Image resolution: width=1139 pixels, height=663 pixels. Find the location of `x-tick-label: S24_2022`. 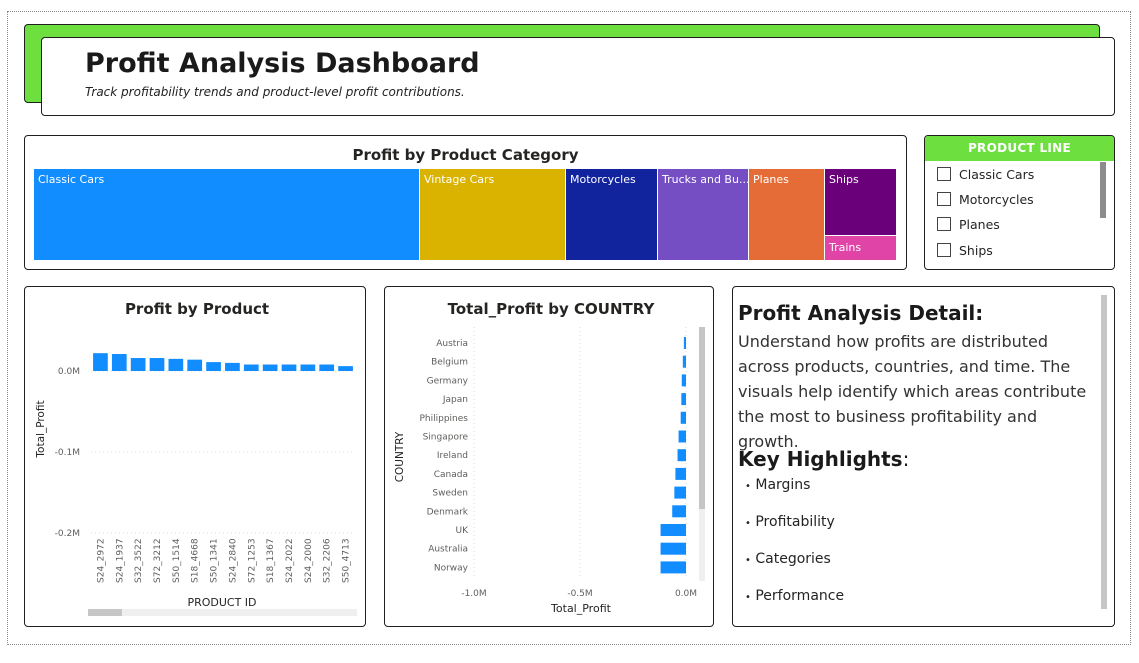

x-tick-label: S24_2022 is located at coordinates (290, 560).